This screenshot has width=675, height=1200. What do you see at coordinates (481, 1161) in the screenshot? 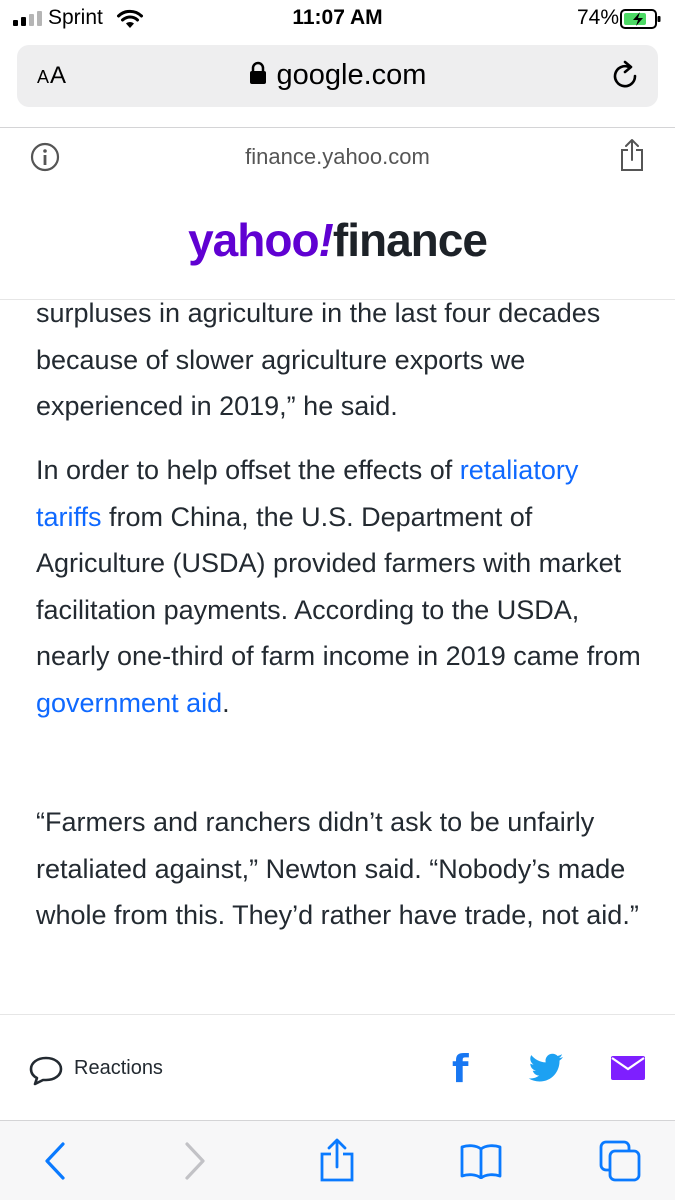
I see `bookmarks-icon` at bounding box center [481, 1161].